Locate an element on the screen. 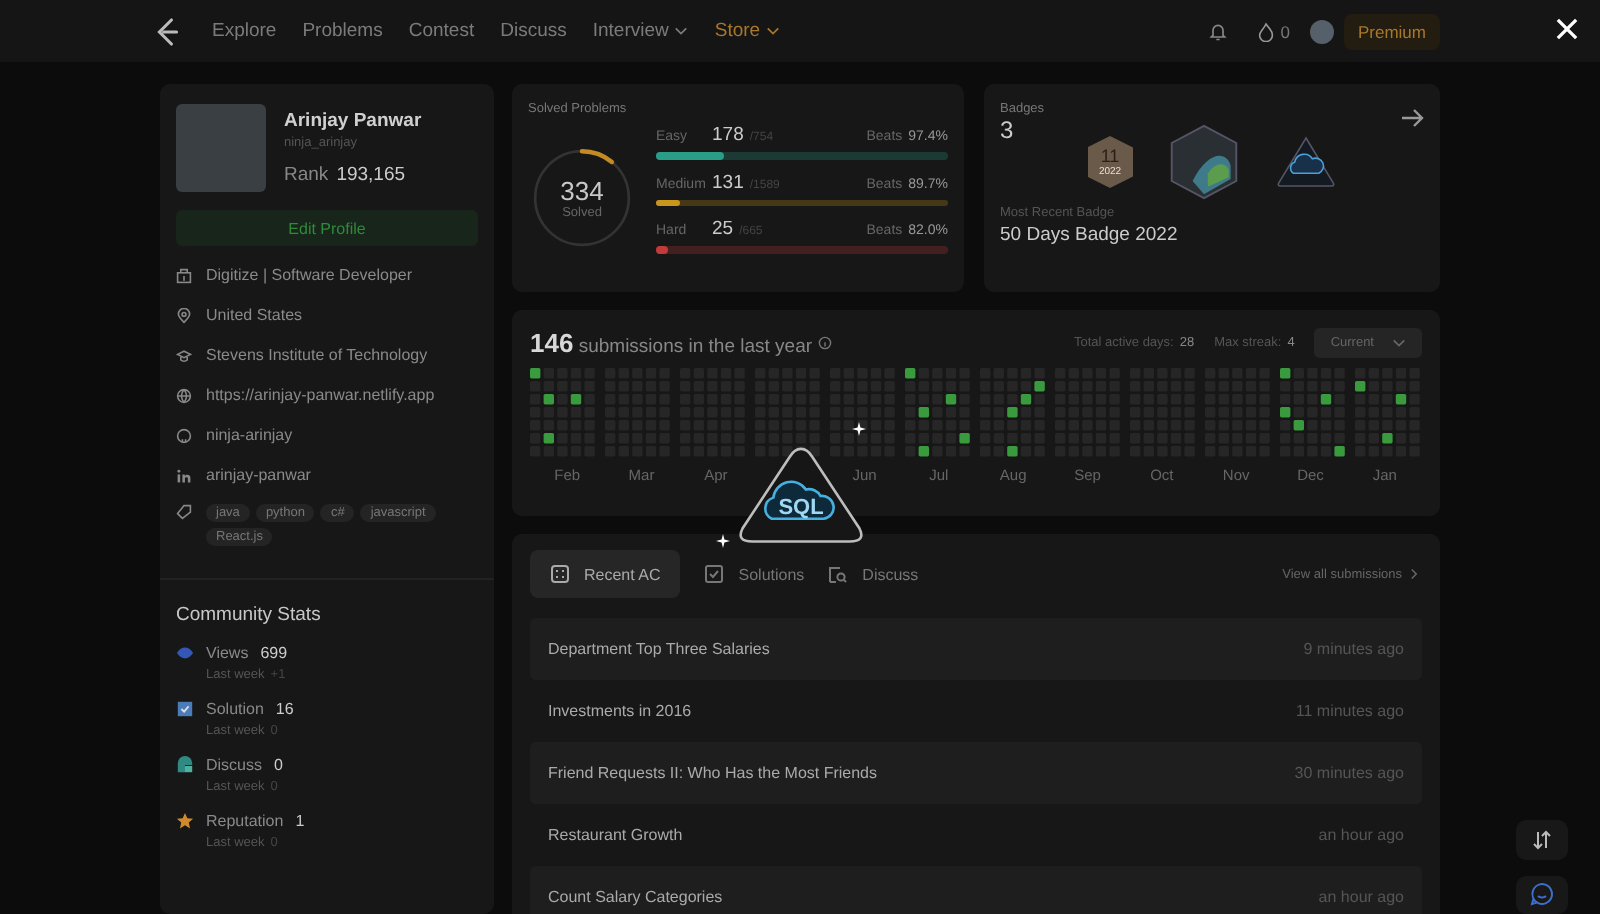 This screenshot has width=1600, height=914. nav-link: Explore is located at coordinates (244, 31).